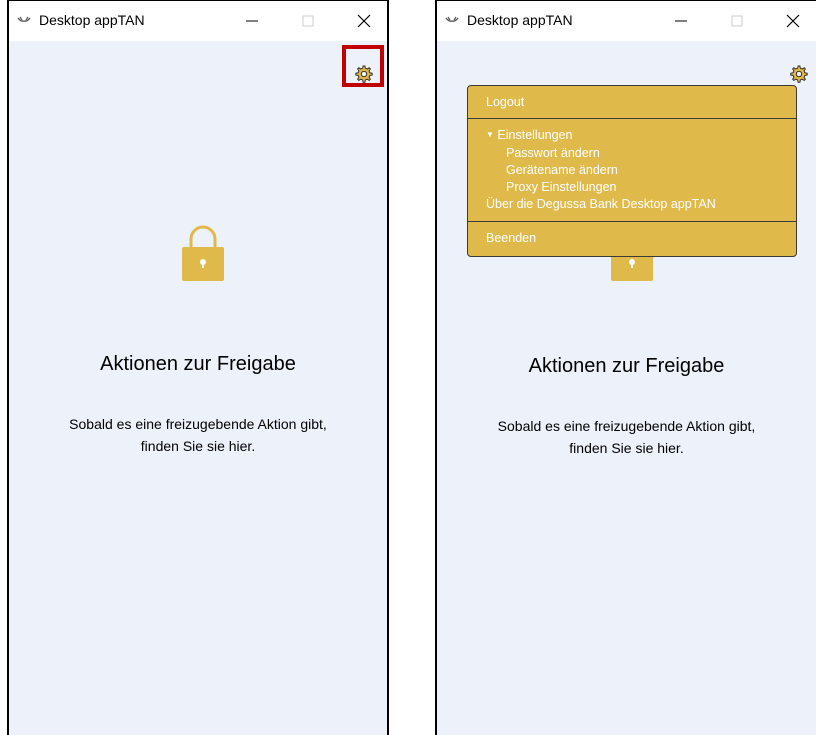  Describe the element at coordinates (561, 187) in the screenshot. I see `menu-item-proxy-settings: Proxy Einstellungen` at that location.